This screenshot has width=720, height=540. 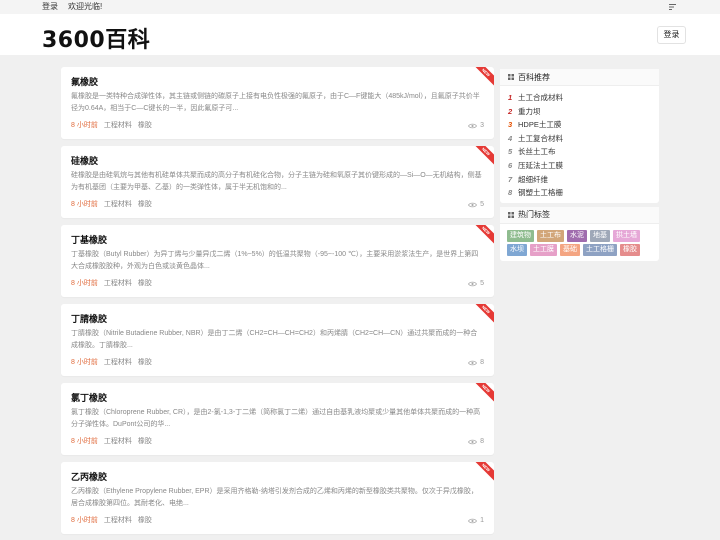 What do you see at coordinates (671, 35) in the screenshot?
I see `login-button: 登录` at bounding box center [671, 35].